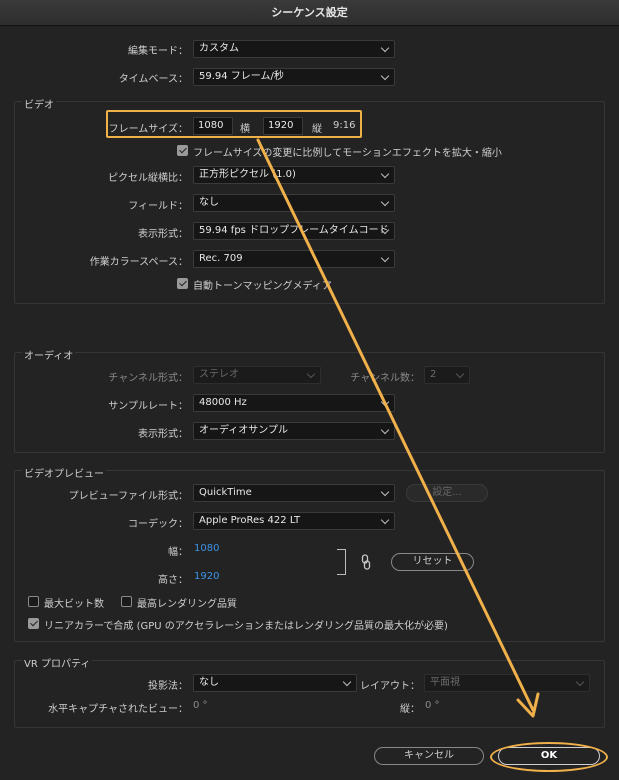  I want to click on timebase-select: 59.94 フレーム/秒, so click(294, 77).